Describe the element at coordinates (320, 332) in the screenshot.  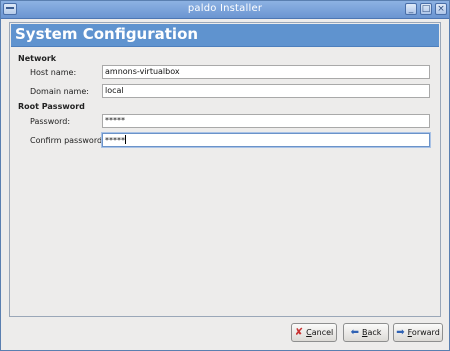
I see `cancel-label: Cancel` at that location.